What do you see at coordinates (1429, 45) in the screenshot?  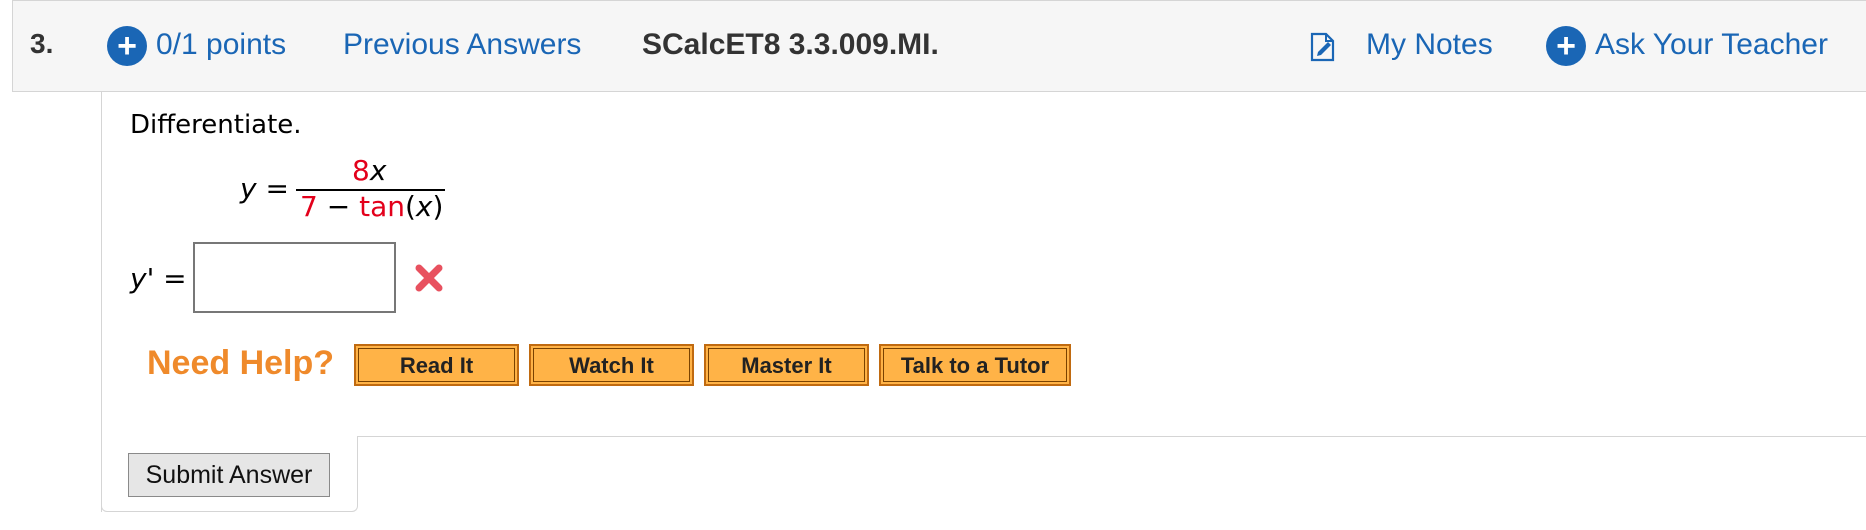 I see `my-notes-link: My Notes` at bounding box center [1429, 45].